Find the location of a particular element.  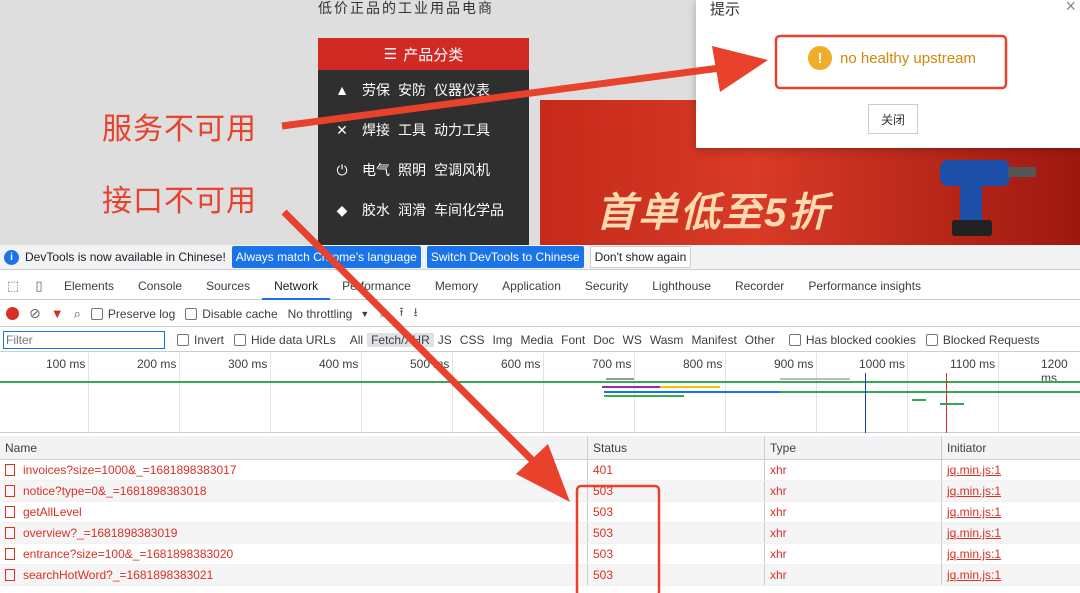

filter-type-fetch-xhr: Fetch/XHR is located at coordinates (400, 339).